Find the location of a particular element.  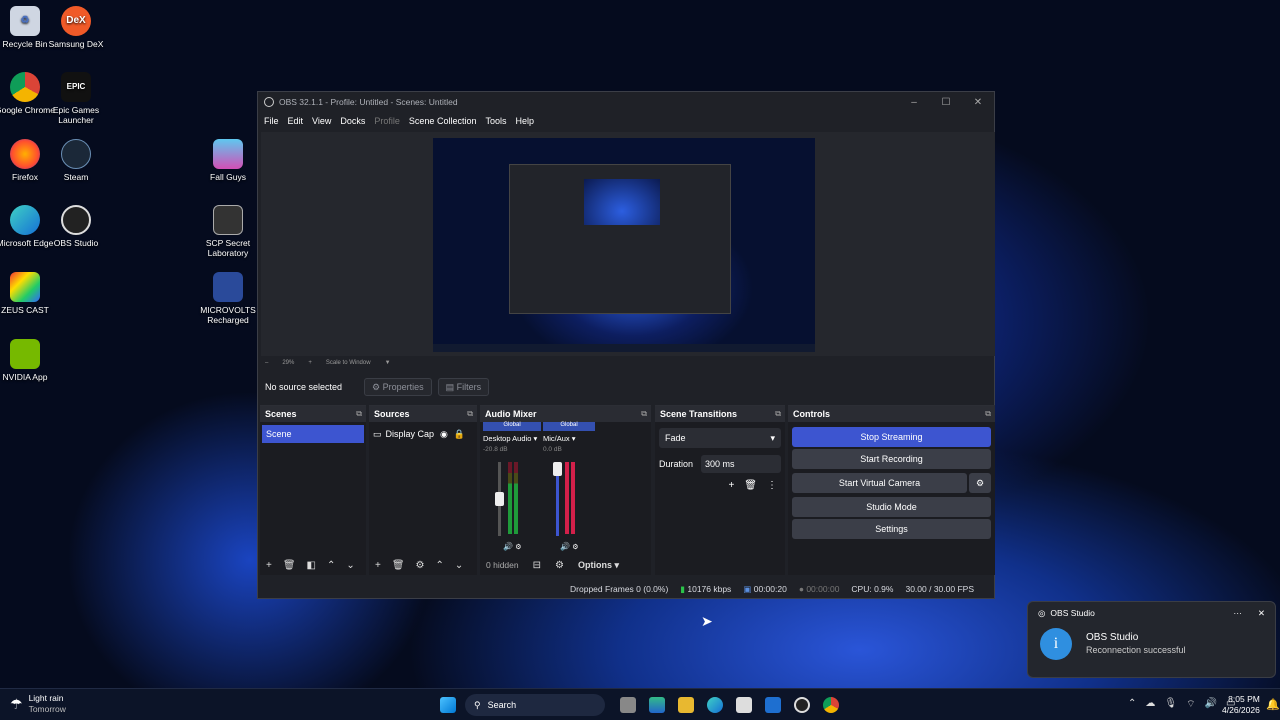

chevron-up-icon: ⌃ is located at coordinates (1132, 704).